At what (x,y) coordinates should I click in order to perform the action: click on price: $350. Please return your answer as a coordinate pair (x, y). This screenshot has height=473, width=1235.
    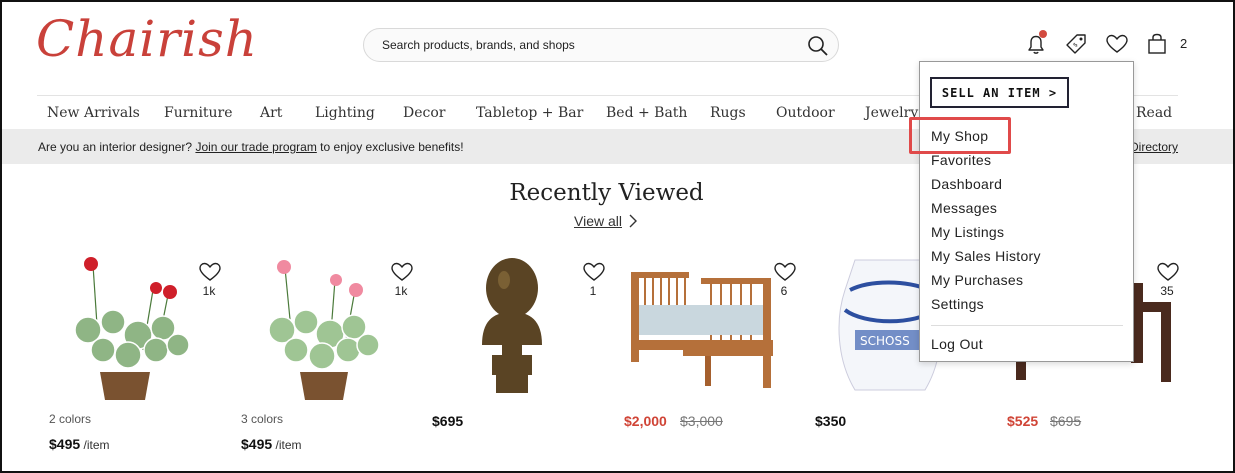
    Looking at the image, I should click on (831, 421).